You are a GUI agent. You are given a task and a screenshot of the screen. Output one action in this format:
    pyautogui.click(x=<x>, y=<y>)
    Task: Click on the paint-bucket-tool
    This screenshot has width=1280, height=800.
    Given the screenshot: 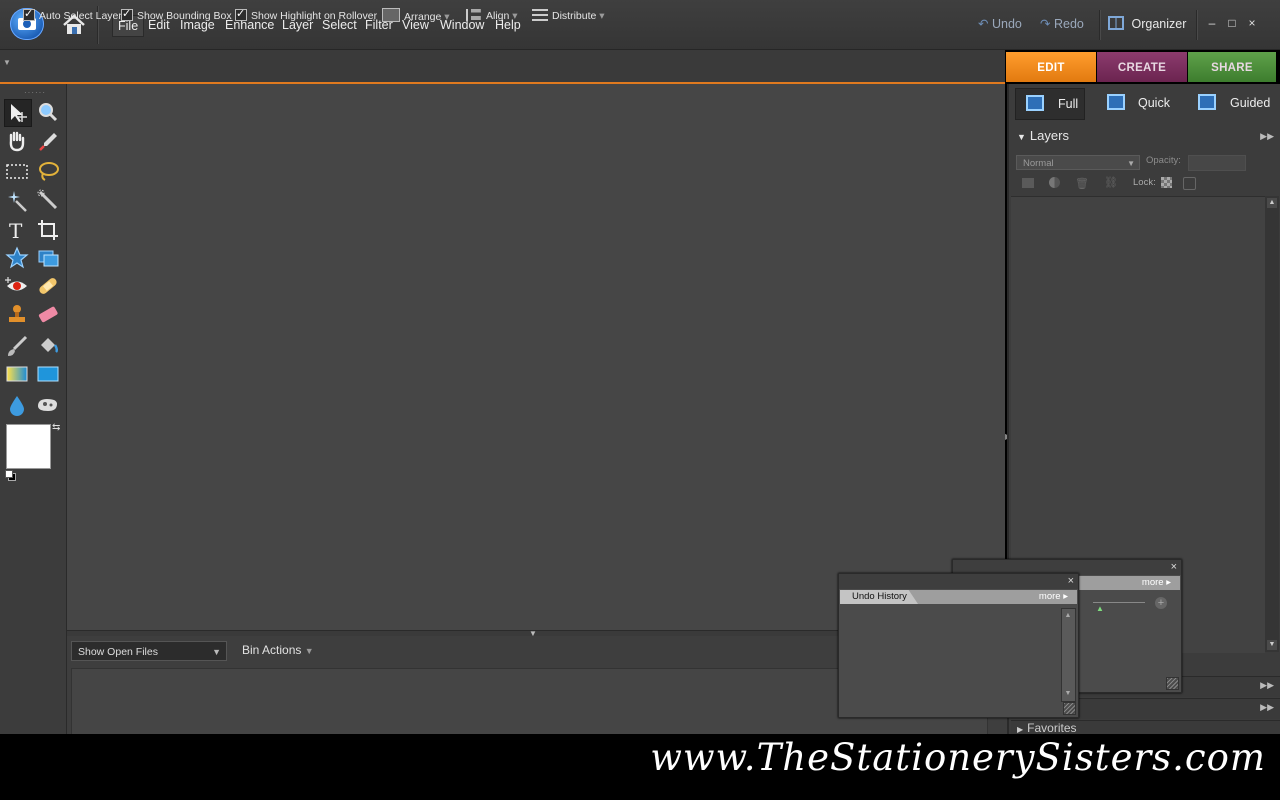 What is the action you would take?
    pyautogui.click(x=48, y=346)
    